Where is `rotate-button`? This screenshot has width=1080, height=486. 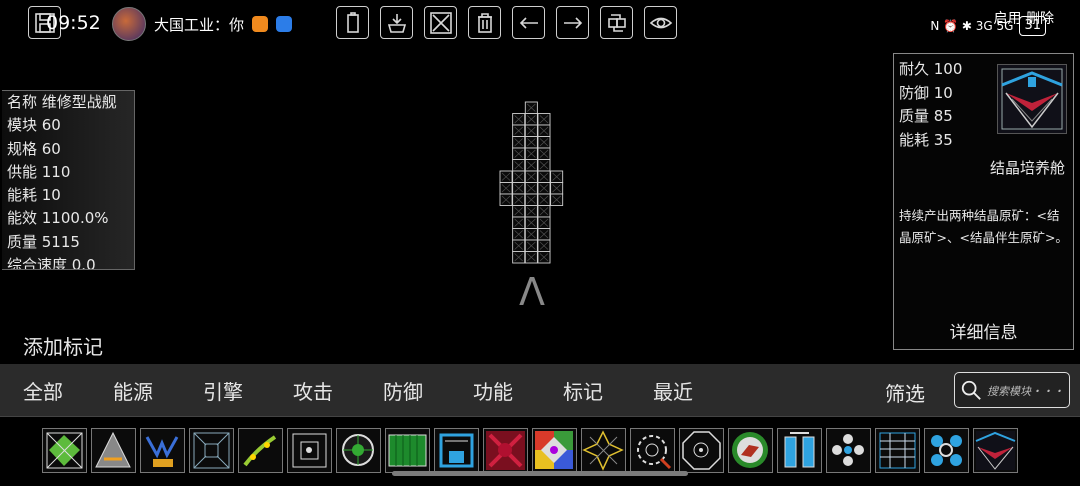
rotate-button is located at coordinates (616, 22).